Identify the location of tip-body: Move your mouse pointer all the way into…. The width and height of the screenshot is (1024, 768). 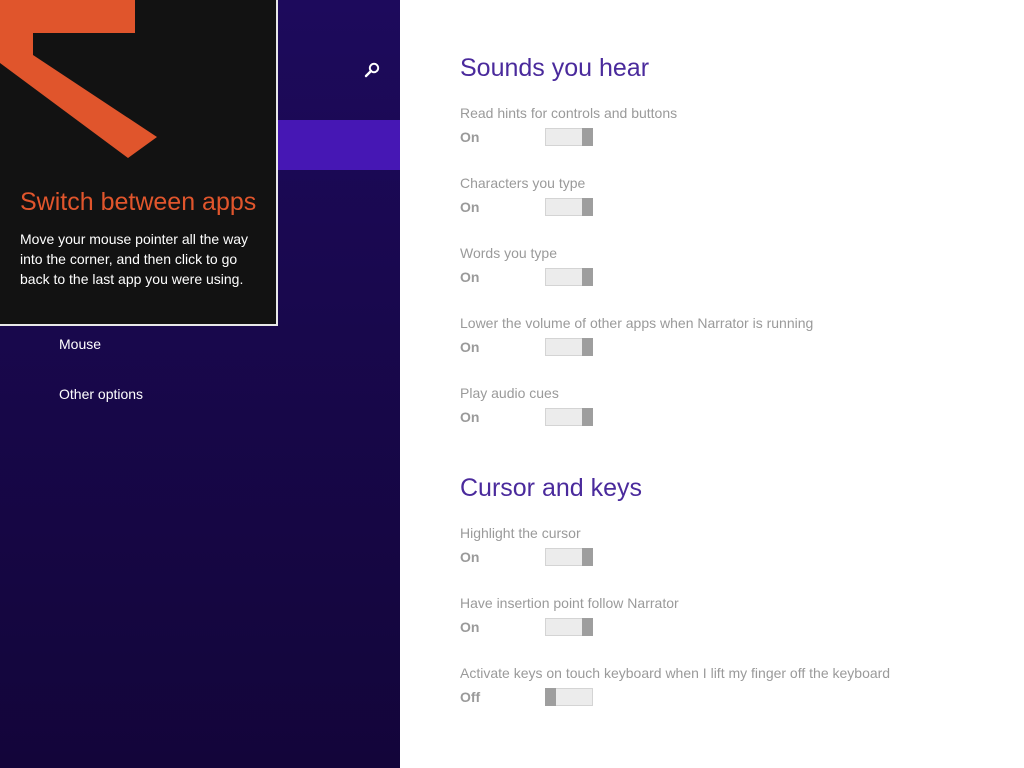
(134, 259).